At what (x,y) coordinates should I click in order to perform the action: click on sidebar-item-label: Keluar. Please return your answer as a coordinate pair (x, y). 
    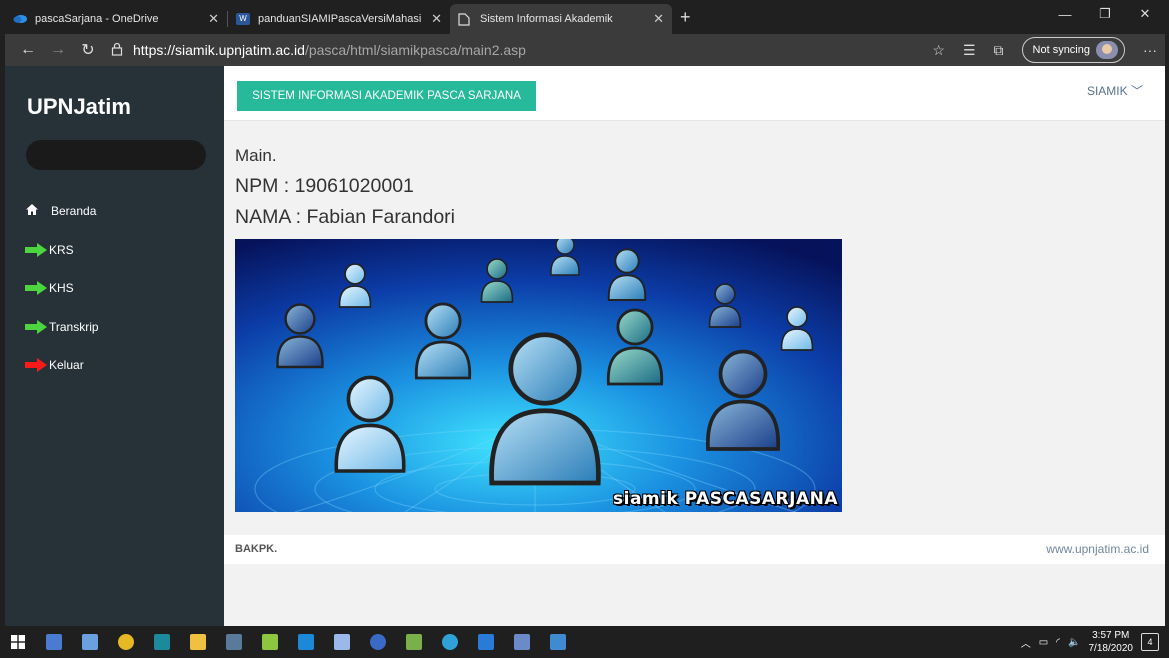
    Looking at the image, I should click on (66, 365).